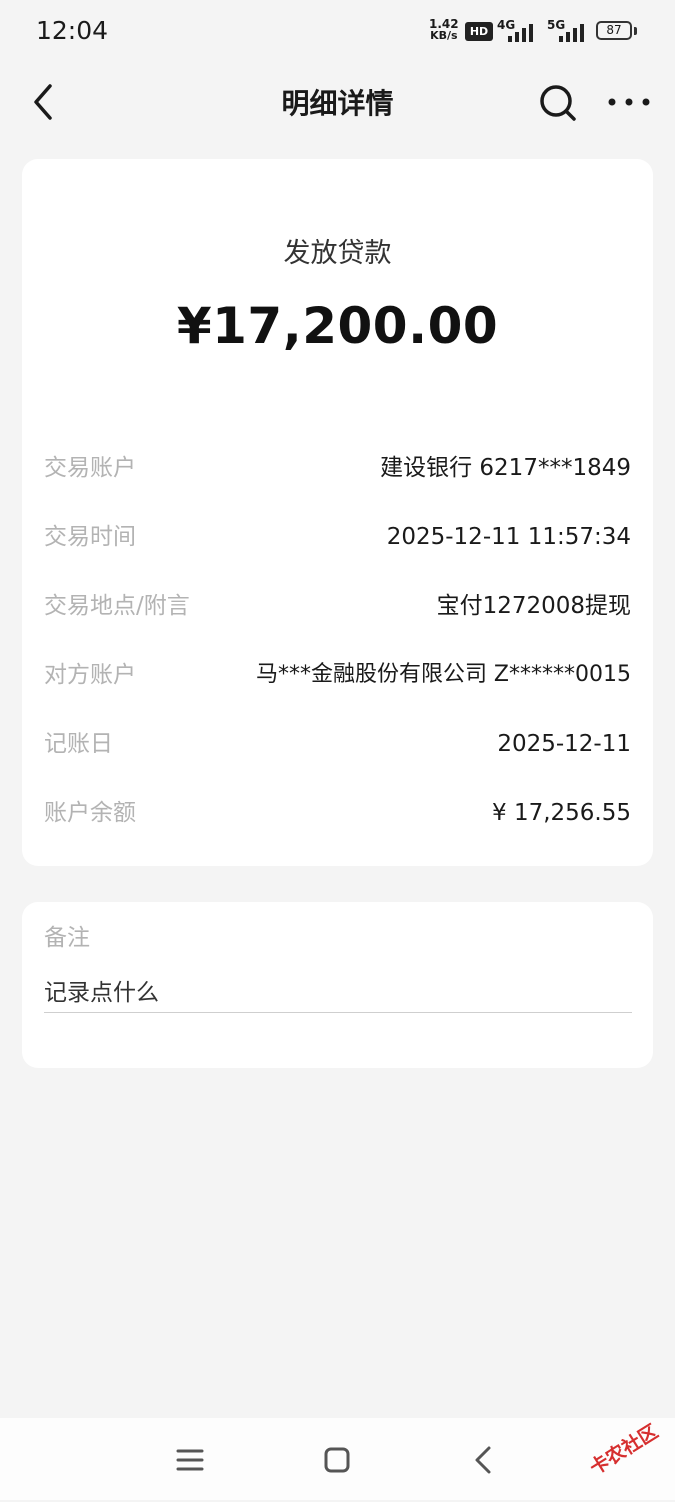 This screenshot has height=1502, width=675. Describe the element at coordinates (337, 102) in the screenshot. I see `nav-bar: 明细详情` at that location.